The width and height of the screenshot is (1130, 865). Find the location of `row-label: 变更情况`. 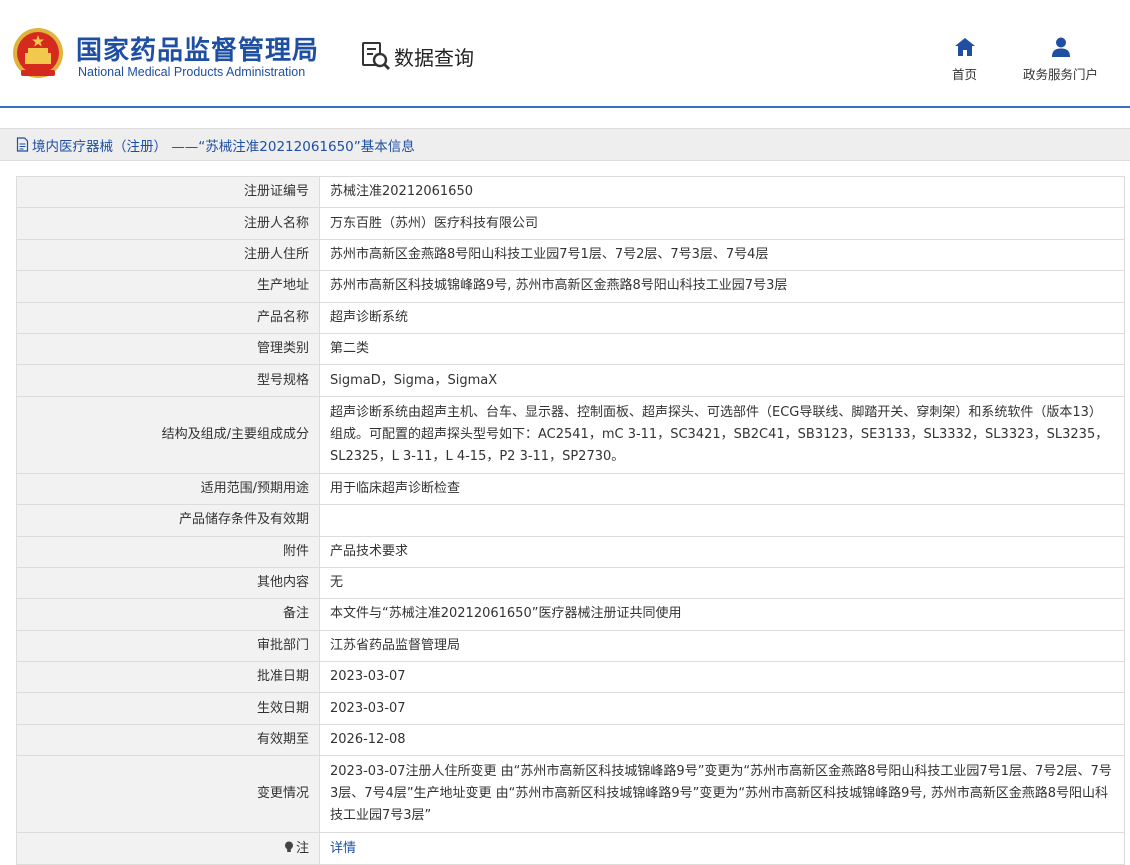

row-label: 变更情况 is located at coordinates (168, 794).